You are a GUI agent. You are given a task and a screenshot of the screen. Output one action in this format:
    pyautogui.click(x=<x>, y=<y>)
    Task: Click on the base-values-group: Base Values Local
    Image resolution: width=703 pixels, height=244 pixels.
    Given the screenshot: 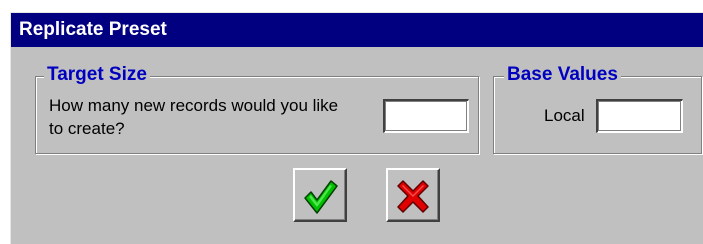 What is the action you would take?
    pyautogui.click(x=597, y=109)
    